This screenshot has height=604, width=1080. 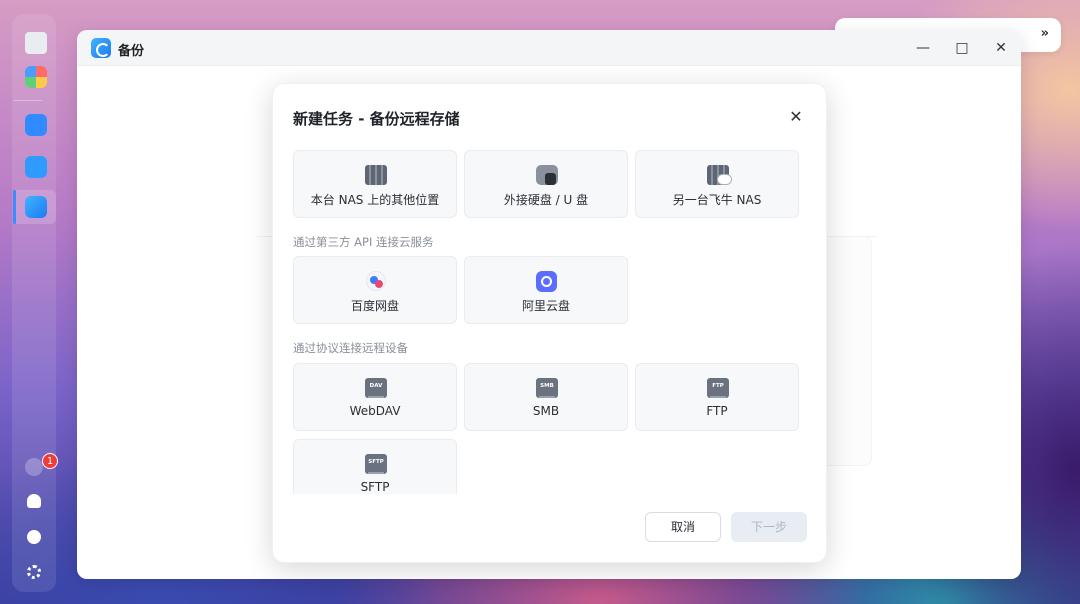 I want to click on aliyun-drive-icon, so click(x=546, y=281).